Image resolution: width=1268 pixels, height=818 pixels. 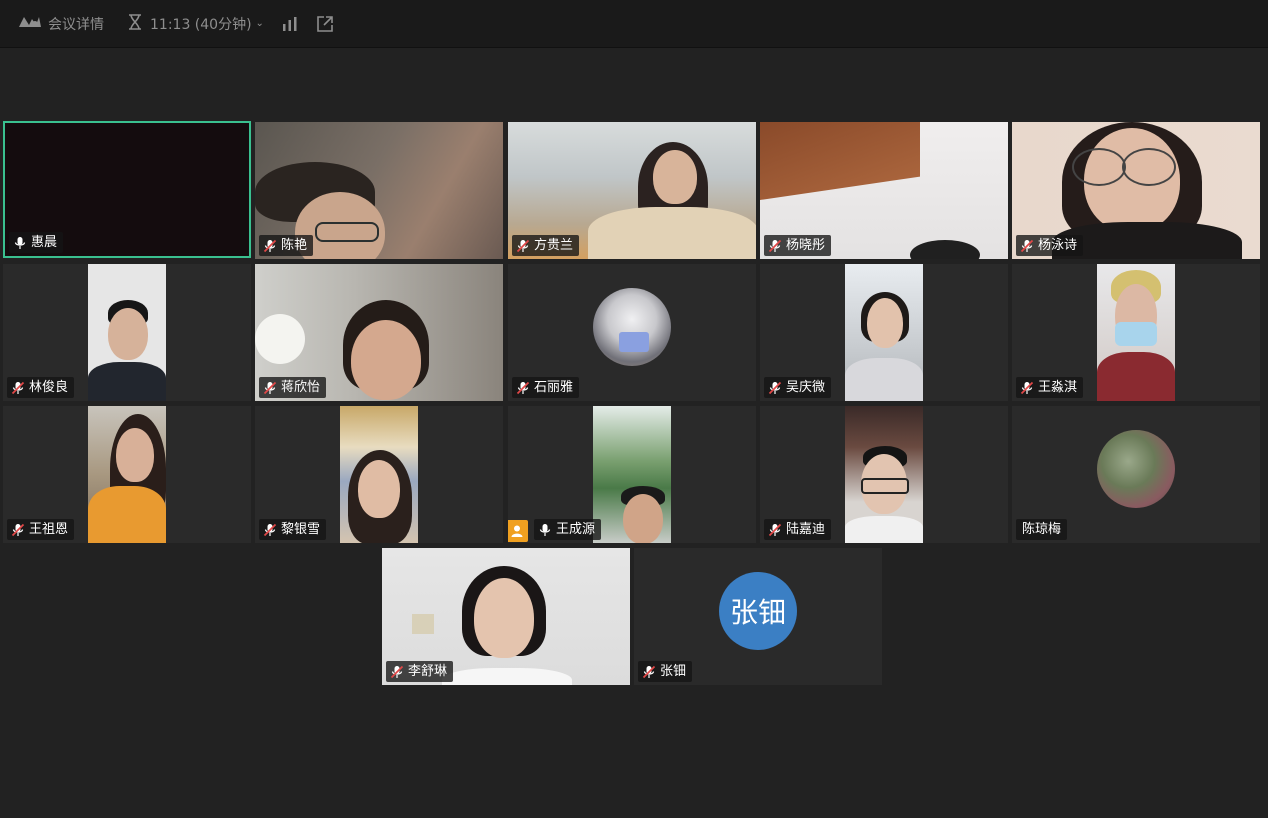 What do you see at coordinates (632, 327) in the screenshot?
I see `cat-avatar-image` at bounding box center [632, 327].